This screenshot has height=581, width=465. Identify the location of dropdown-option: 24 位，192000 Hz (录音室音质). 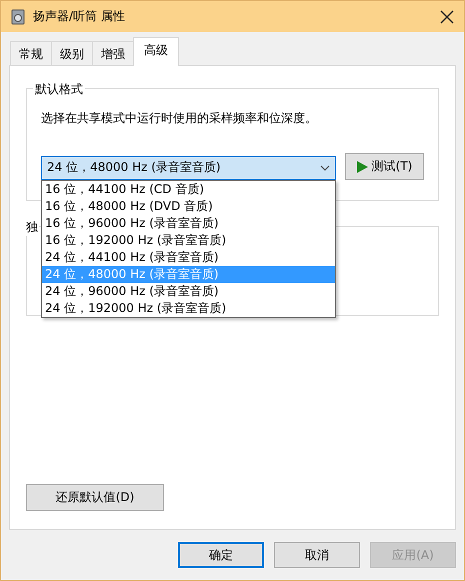
(188, 308).